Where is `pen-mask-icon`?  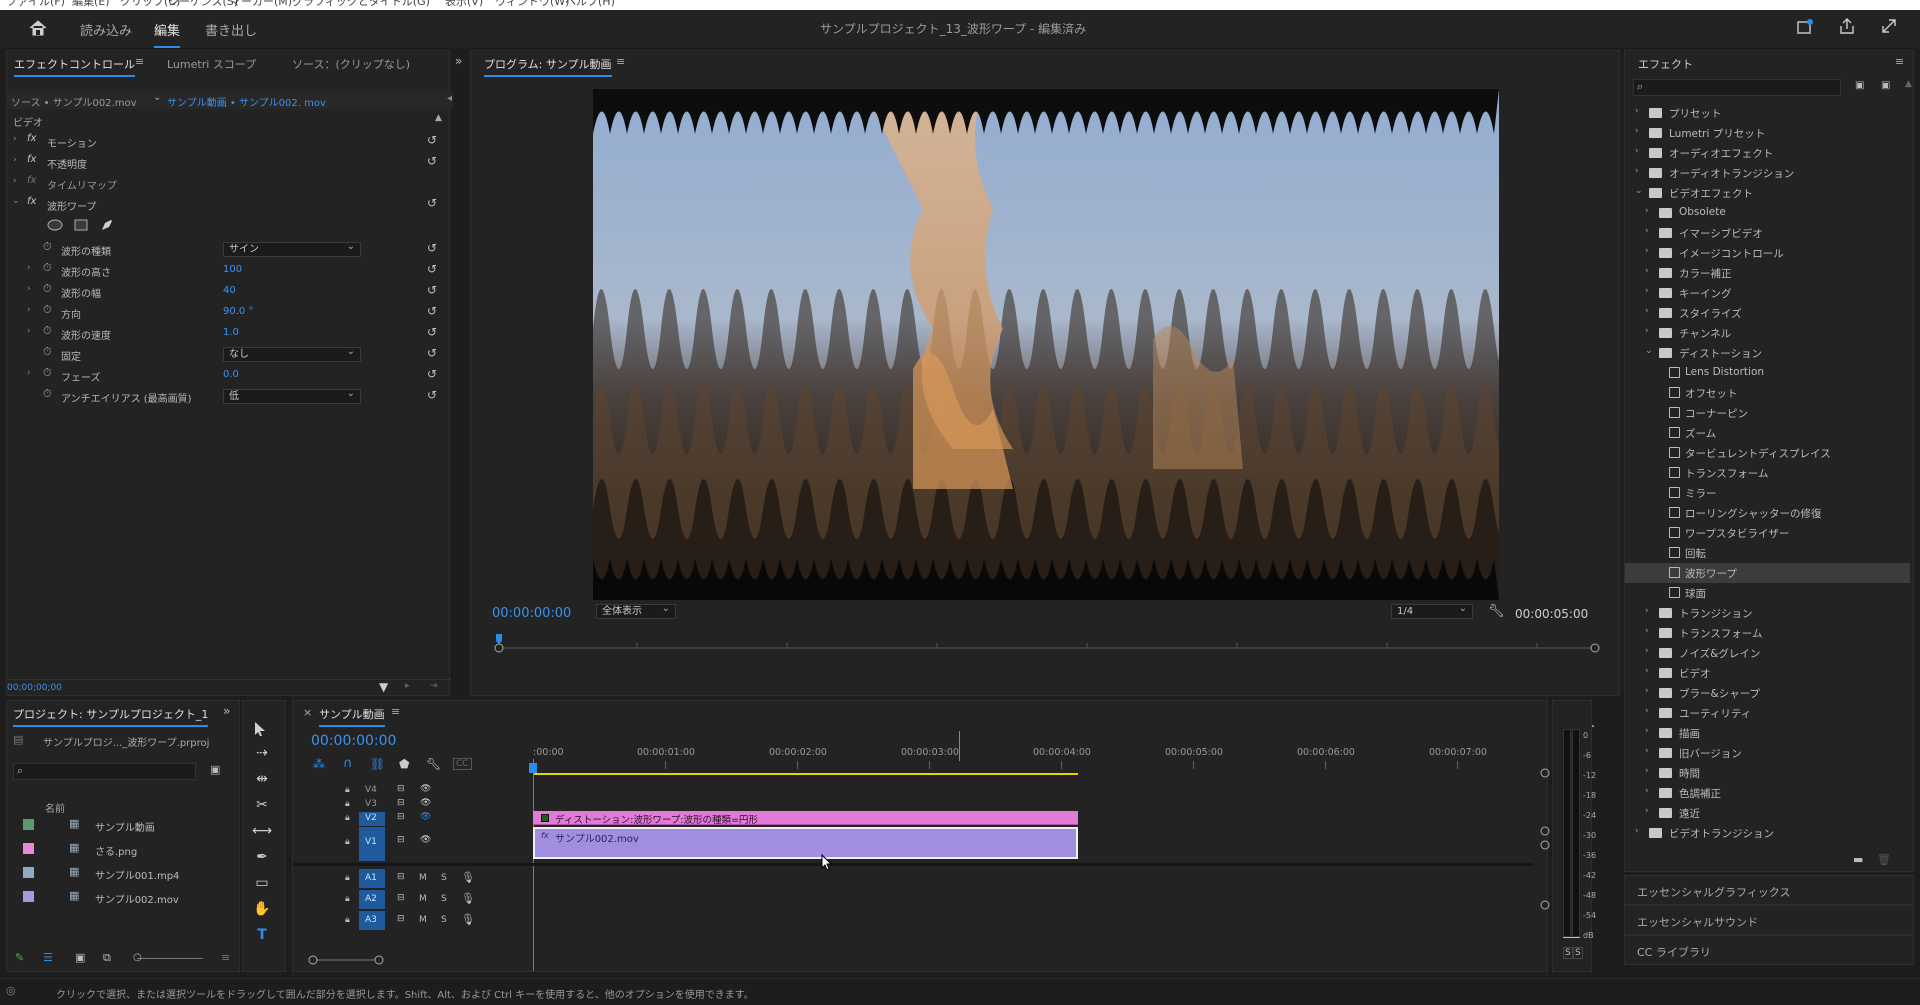
pen-mask-icon is located at coordinates (107, 225).